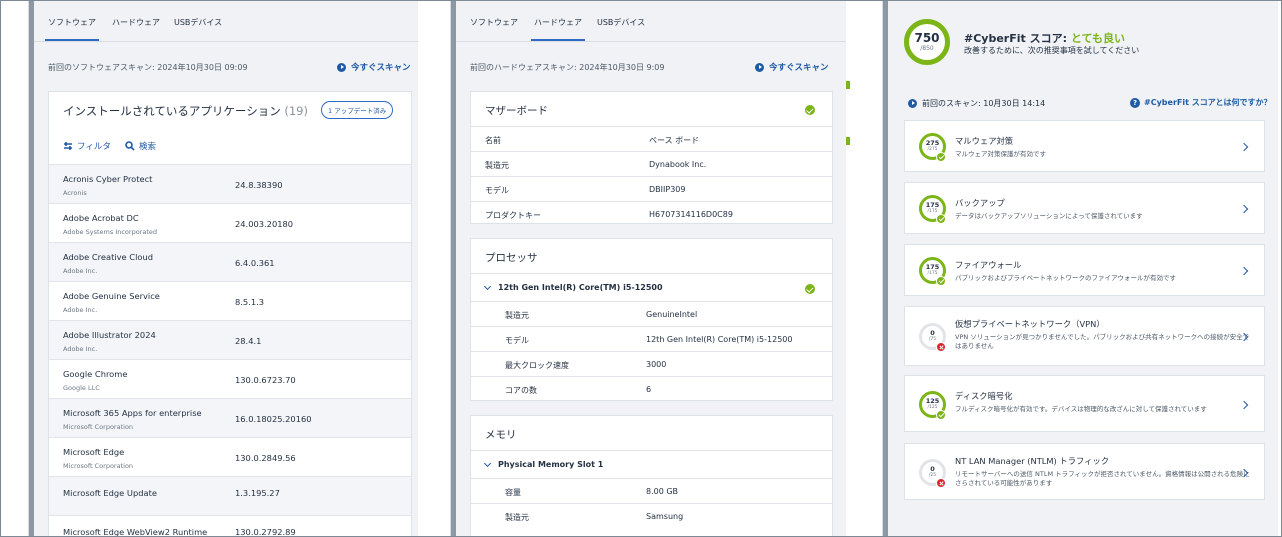 The image size is (1282, 537). I want to click on last-scan-text: 前回のソフトウェアスキャン: 2024年10月30日 09:09, so click(148, 67).